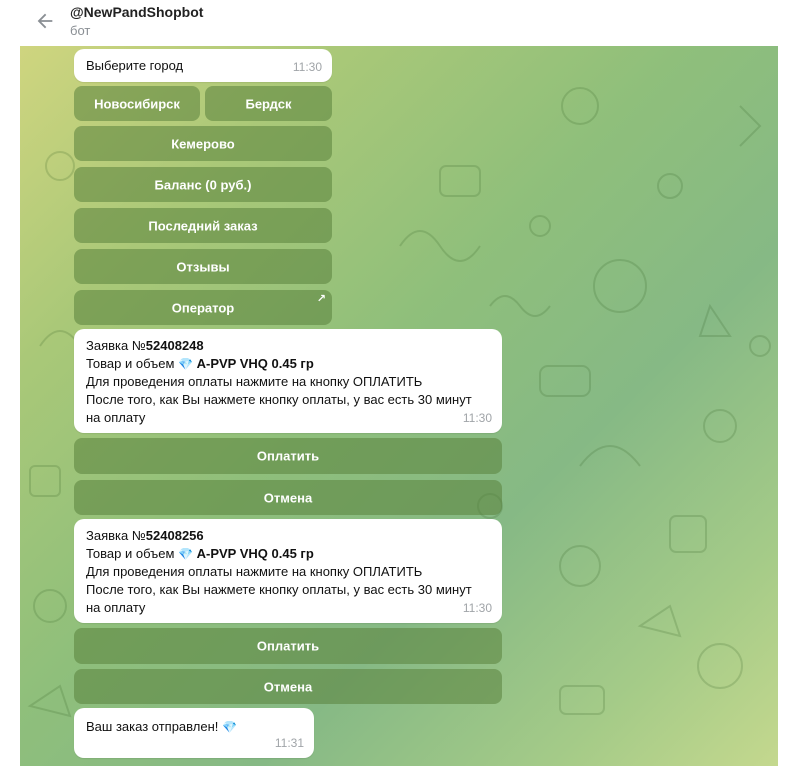 The width and height of the screenshot is (800, 766). What do you see at coordinates (152, 726) in the screenshot?
I see `message-text: Ваш заказ отправлен!` at bounding box center [152, 726].